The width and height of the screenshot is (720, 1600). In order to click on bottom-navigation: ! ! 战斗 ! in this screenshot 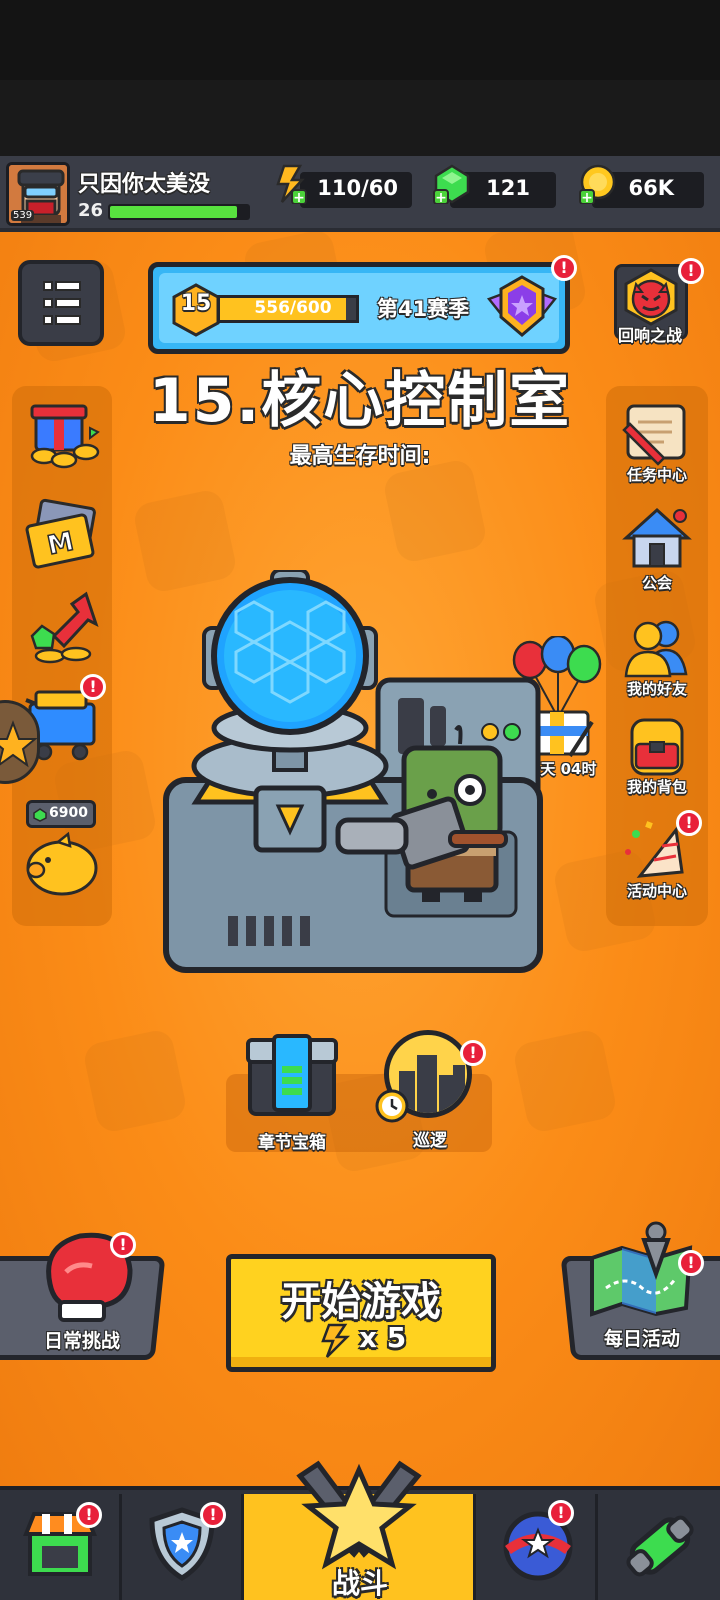, I will do `click(360, 1530)`.